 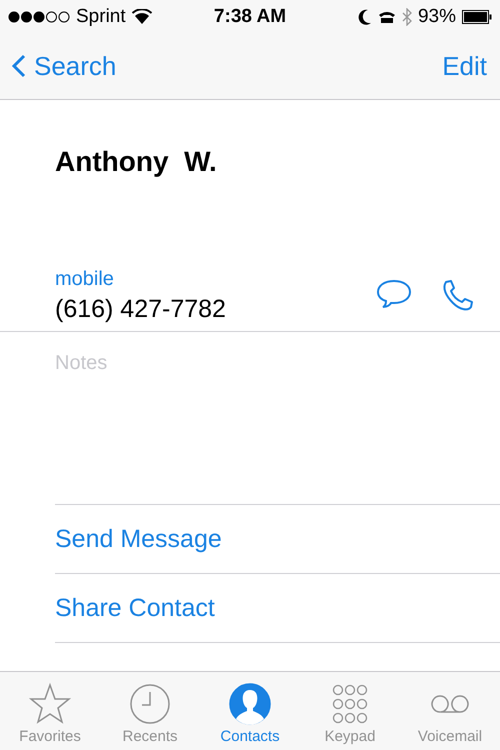 What do you see at coordinates (250, 608) in the screenshot?
I see `action-link: Share Contact` at bounding box center [250, 608].